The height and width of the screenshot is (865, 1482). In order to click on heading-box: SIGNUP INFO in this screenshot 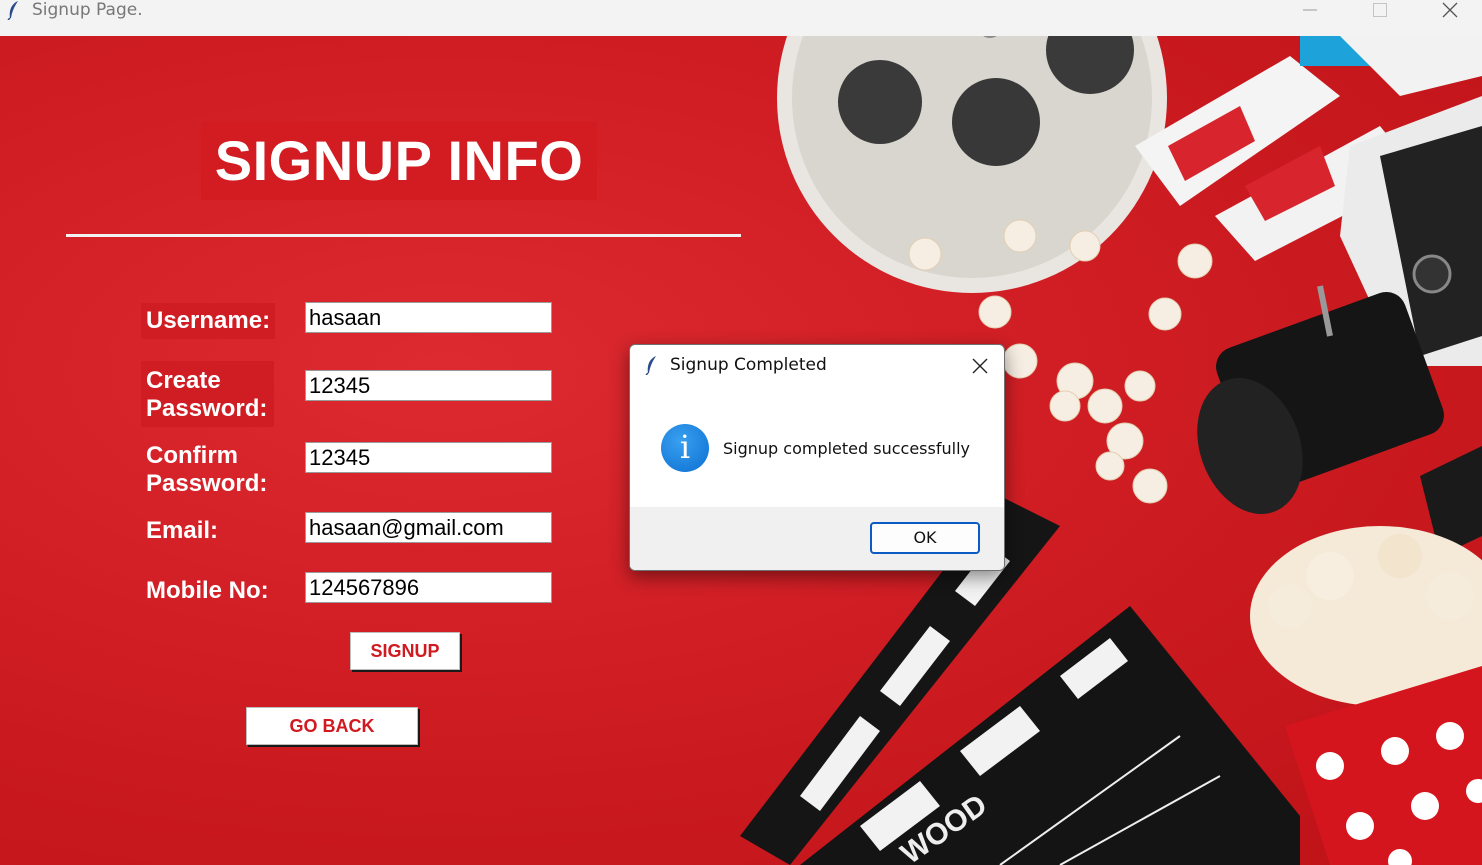, I will do `click(399, 161)`.